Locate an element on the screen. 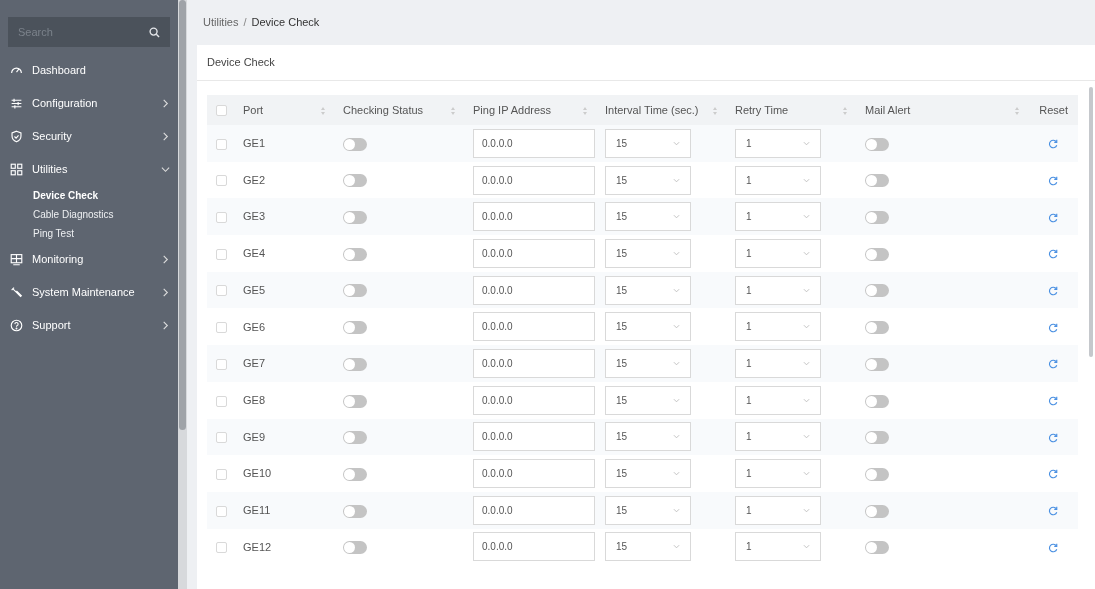  menu-item: Support is located at coordinates (89, 325).